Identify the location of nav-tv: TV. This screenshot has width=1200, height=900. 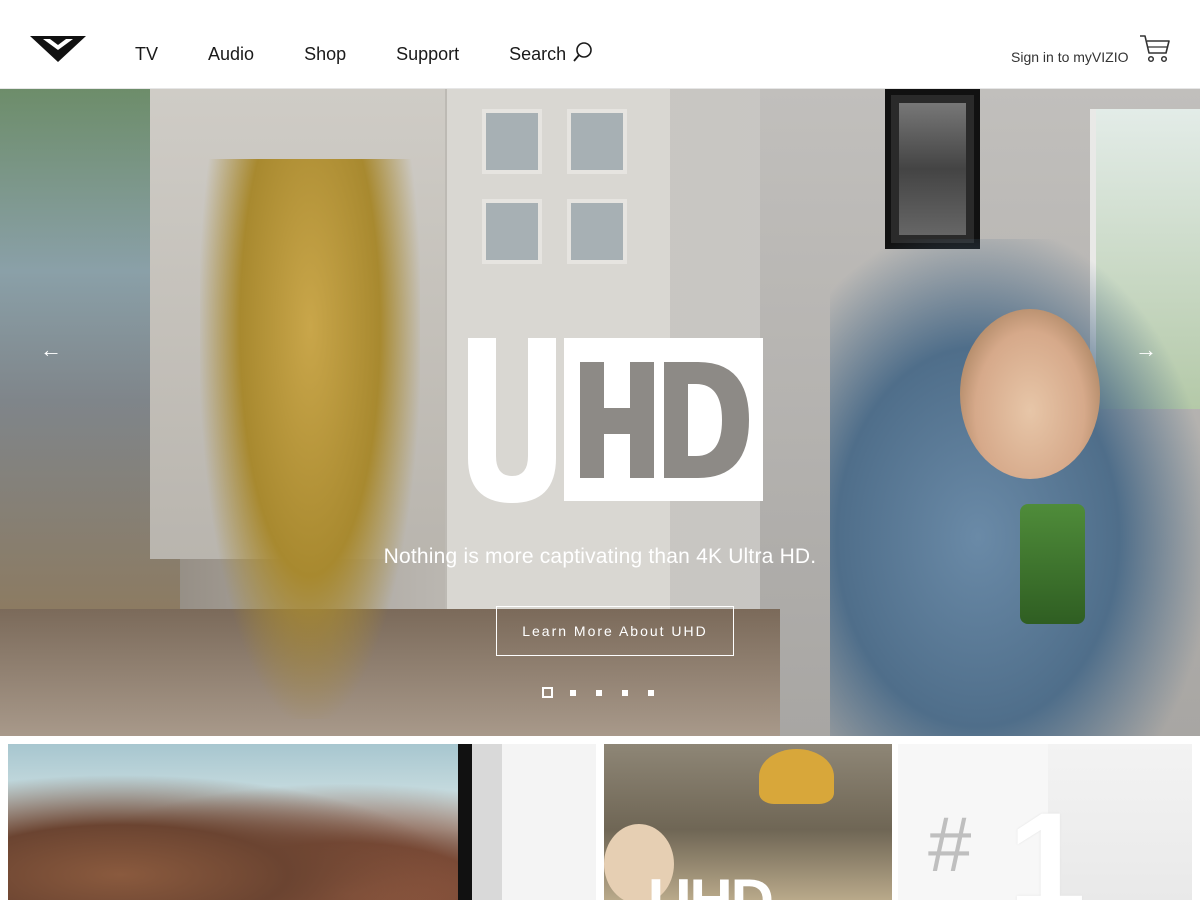
(146, 54).